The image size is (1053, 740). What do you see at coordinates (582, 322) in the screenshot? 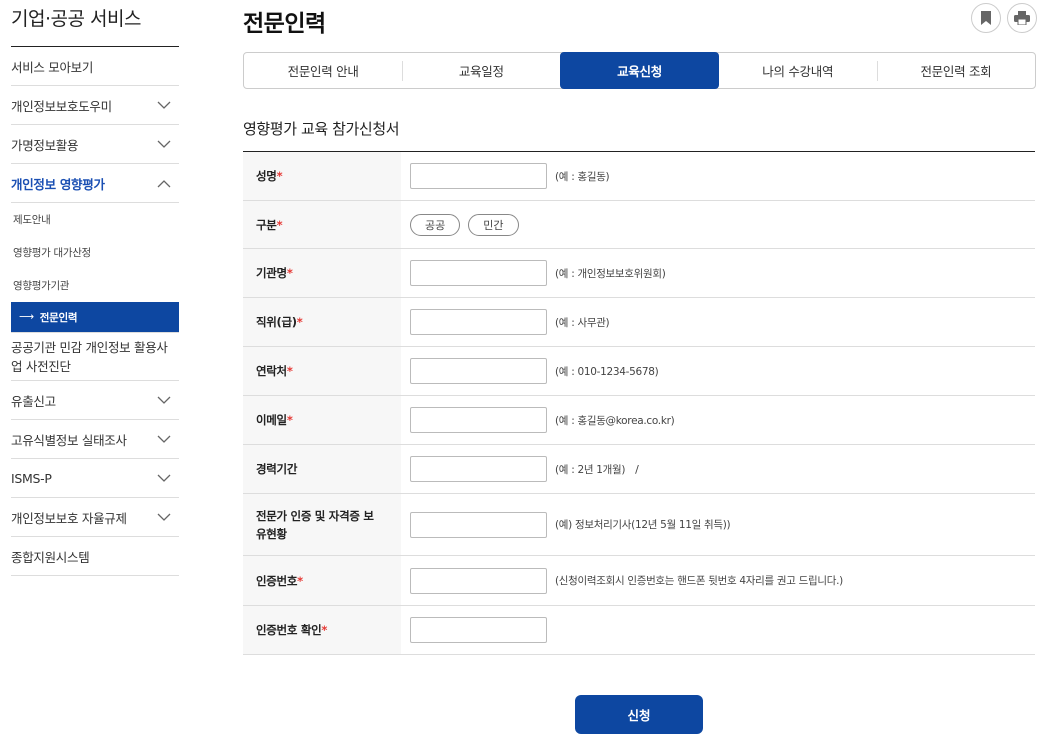
I see `field-hint: (예 : 사무관)` at bounding box center [582, 322].